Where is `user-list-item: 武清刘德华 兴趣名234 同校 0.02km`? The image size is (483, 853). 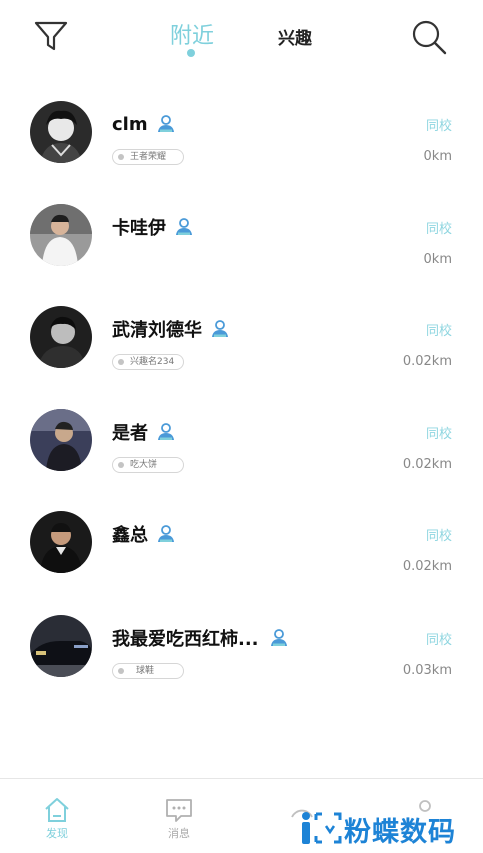 user-list-item: 武清刘德华 兴趣名234 同校 0.02km is located at coordinates (241, 337).